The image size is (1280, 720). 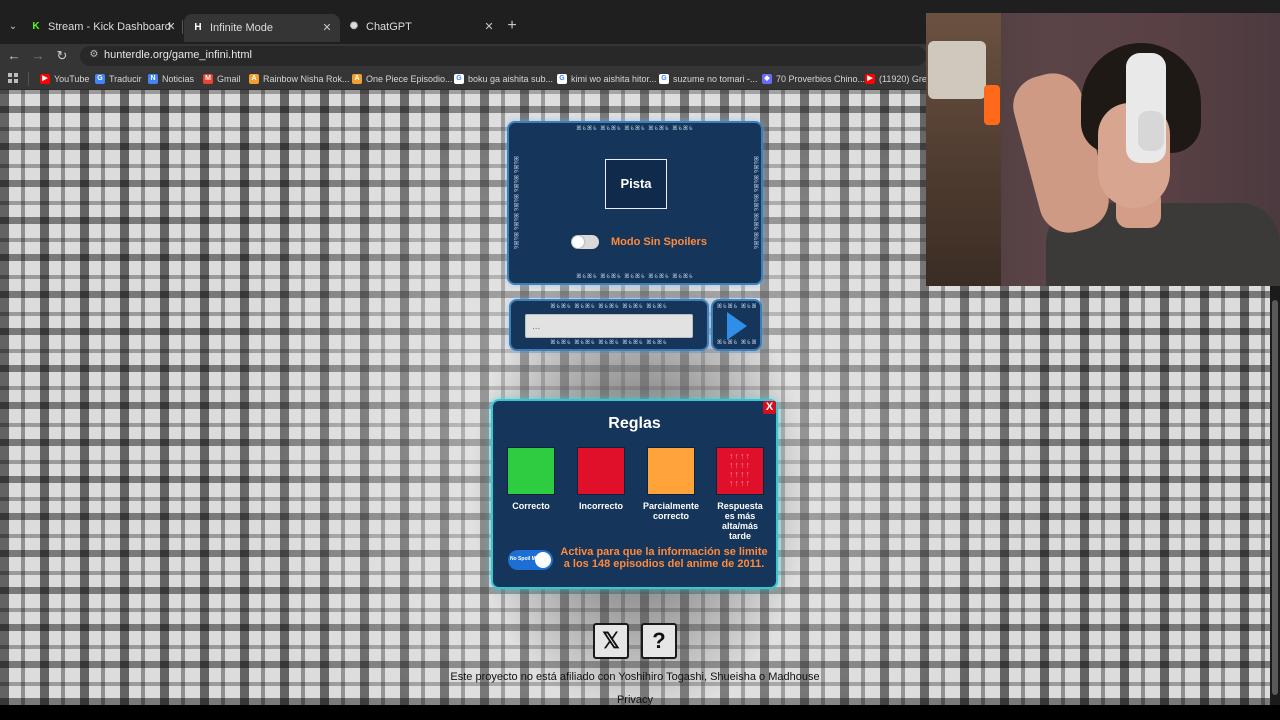 I want to click on spoiler-toggle, so click(x=585, y=242).